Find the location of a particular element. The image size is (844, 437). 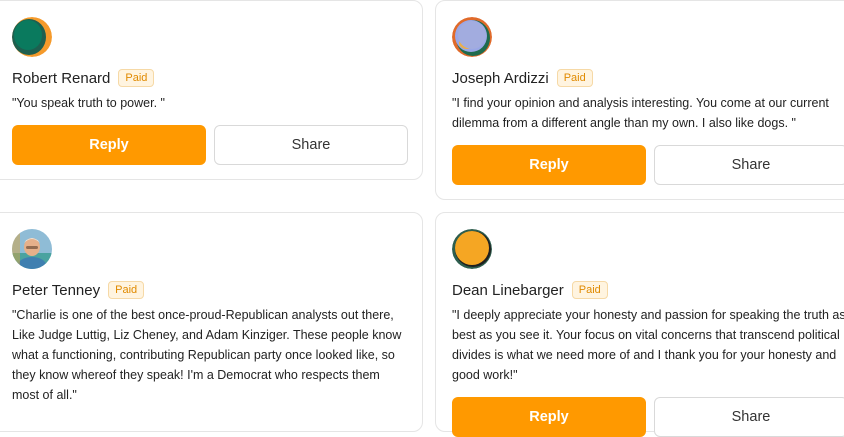

comment-text: "You speak truth to power. " is located at coordinates (88, 103).